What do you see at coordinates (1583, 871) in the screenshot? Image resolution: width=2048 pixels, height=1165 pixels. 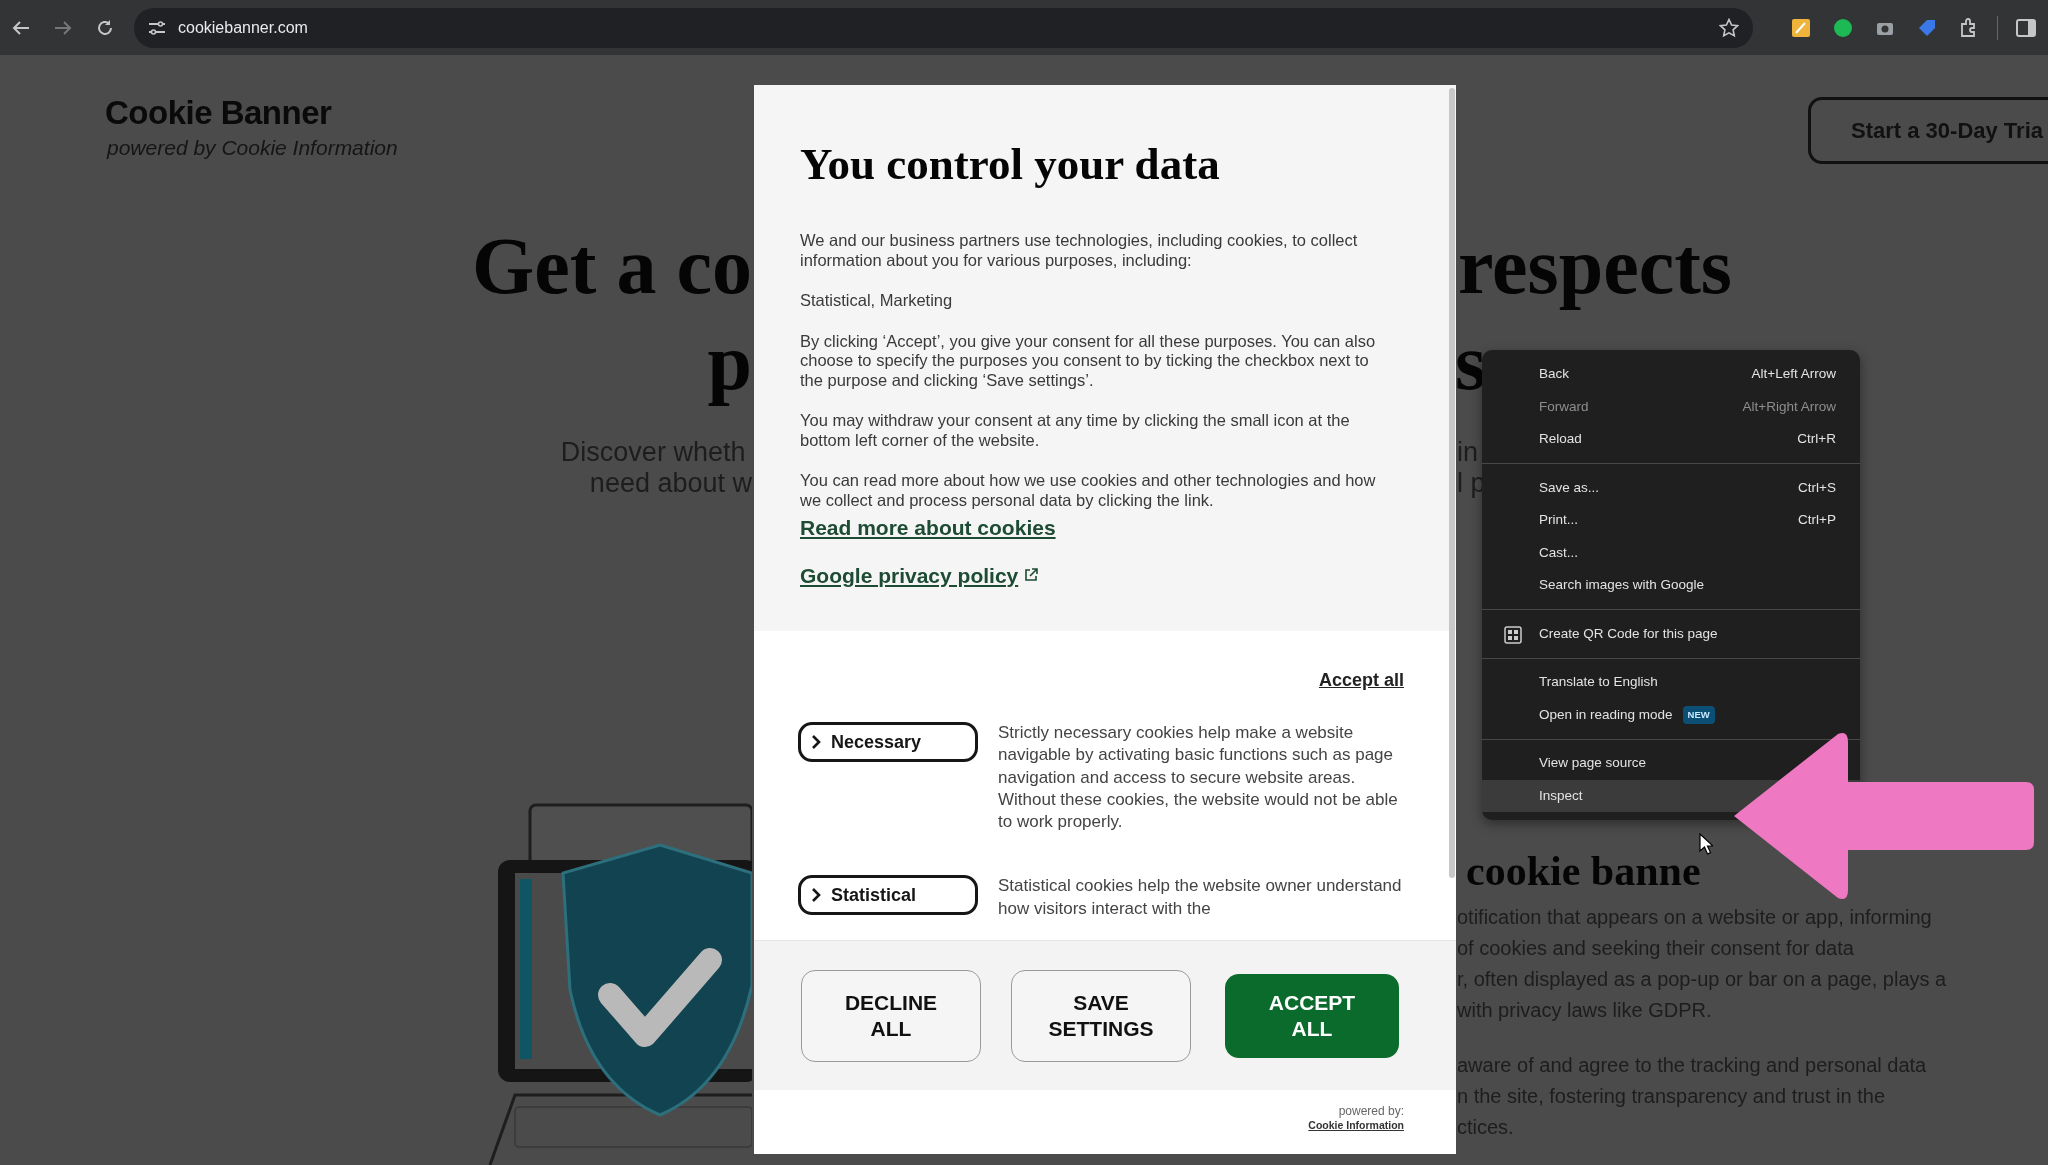 I see `section-heading-fragment: cookie banne` at bounding box center [1583, 871].